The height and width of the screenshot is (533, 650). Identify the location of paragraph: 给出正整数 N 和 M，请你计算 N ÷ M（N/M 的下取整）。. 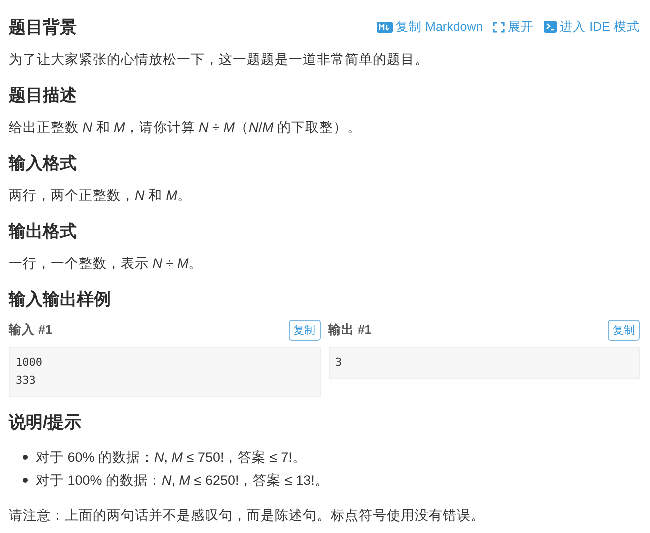
(185, 128).